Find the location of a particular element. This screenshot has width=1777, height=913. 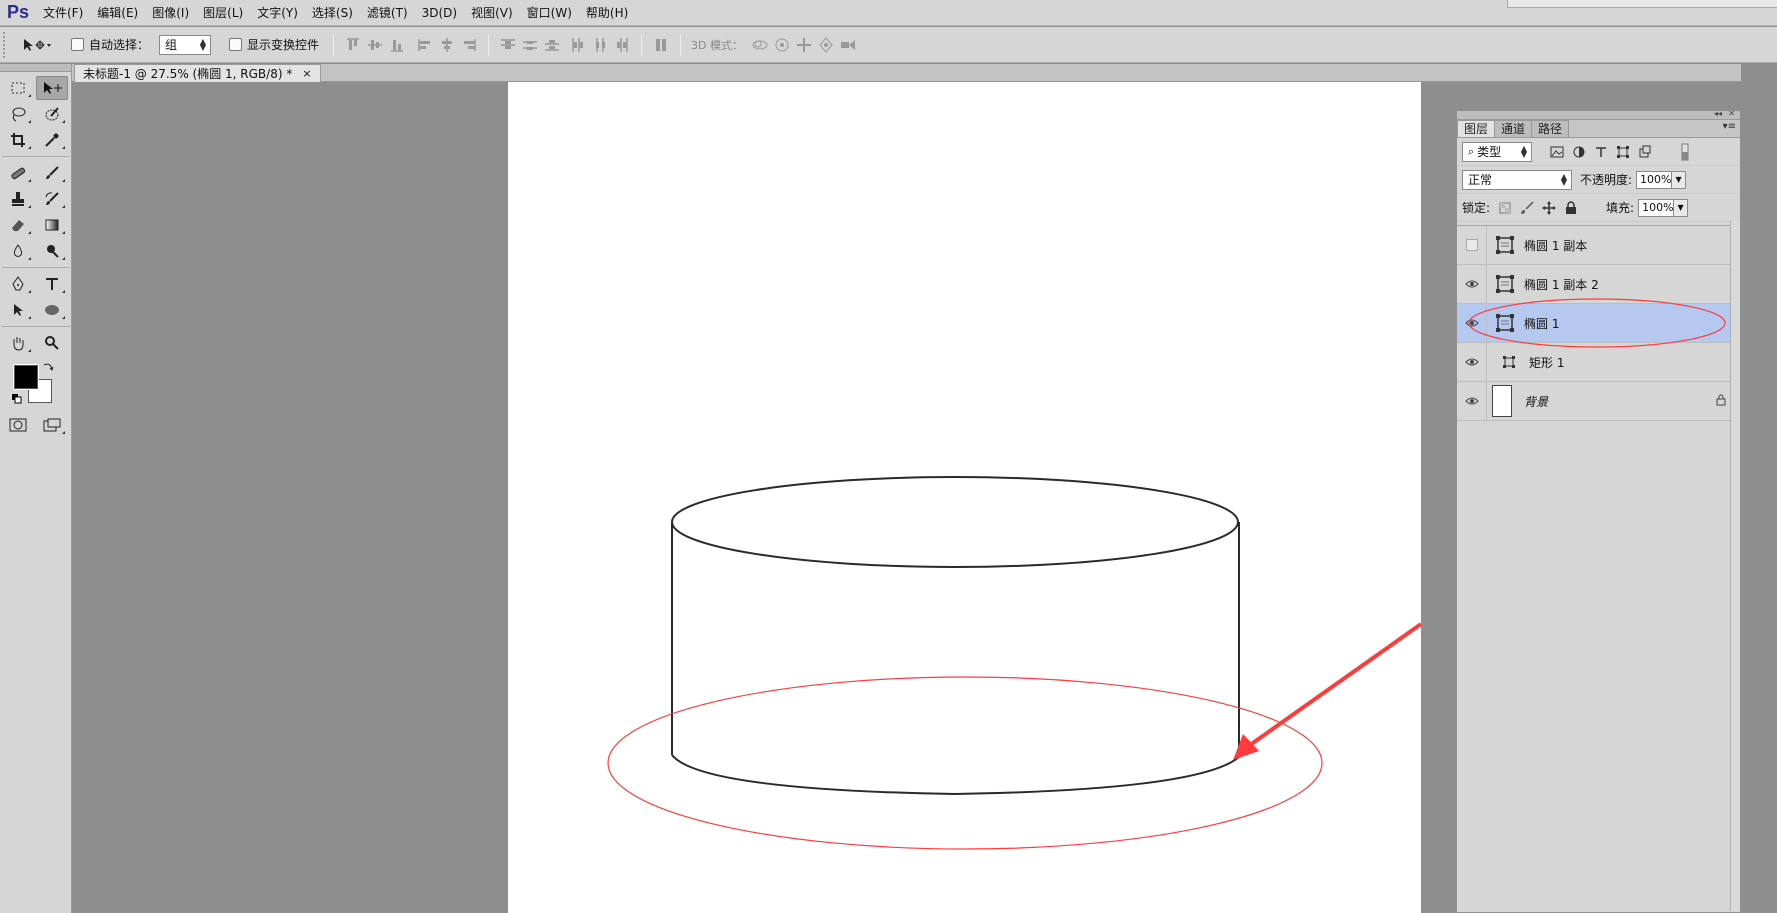

filter-shape-button is located at coordinates (1623, 152).